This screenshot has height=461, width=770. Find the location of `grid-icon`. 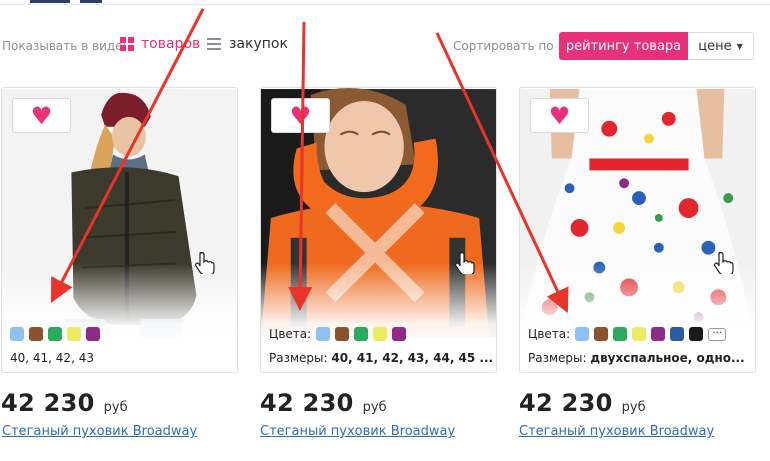

grid-icon is located at coordinates (127, 44).